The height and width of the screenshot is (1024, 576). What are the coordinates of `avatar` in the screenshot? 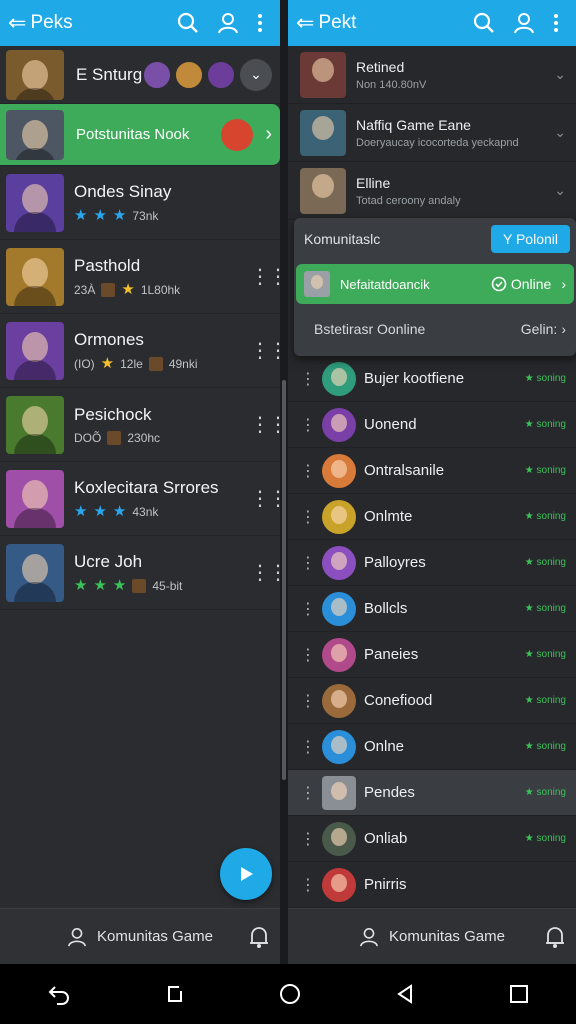 It's located at (189, 74).